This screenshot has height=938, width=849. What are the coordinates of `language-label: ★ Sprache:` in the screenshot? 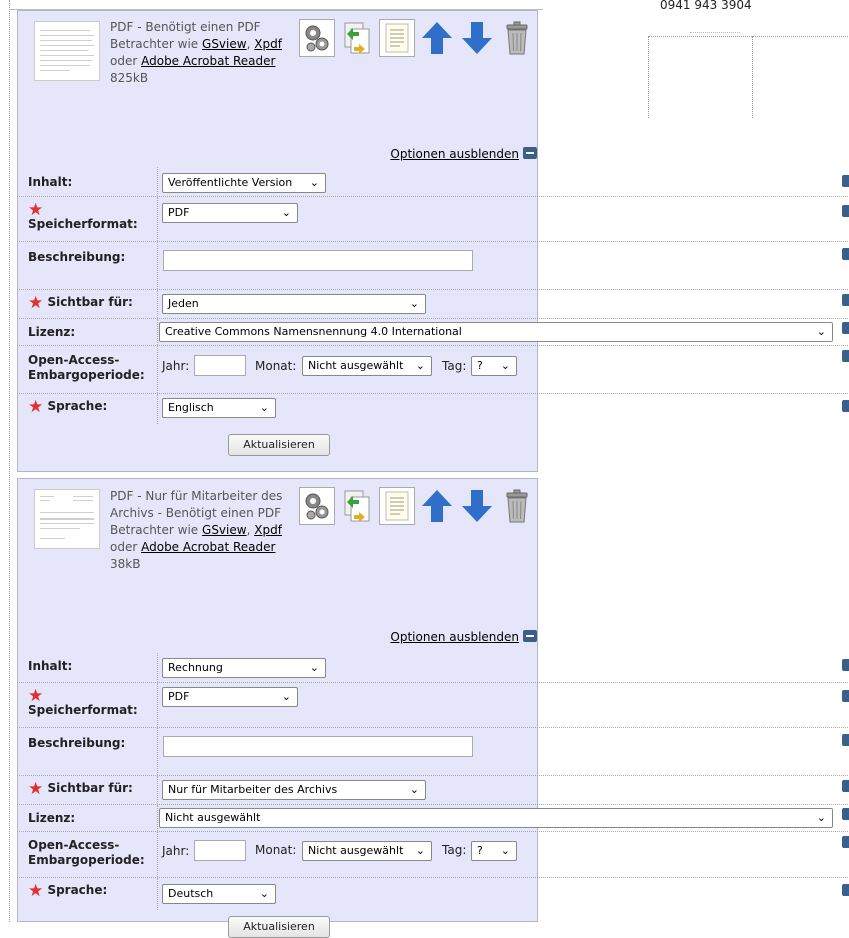 It's located at (68, 407).